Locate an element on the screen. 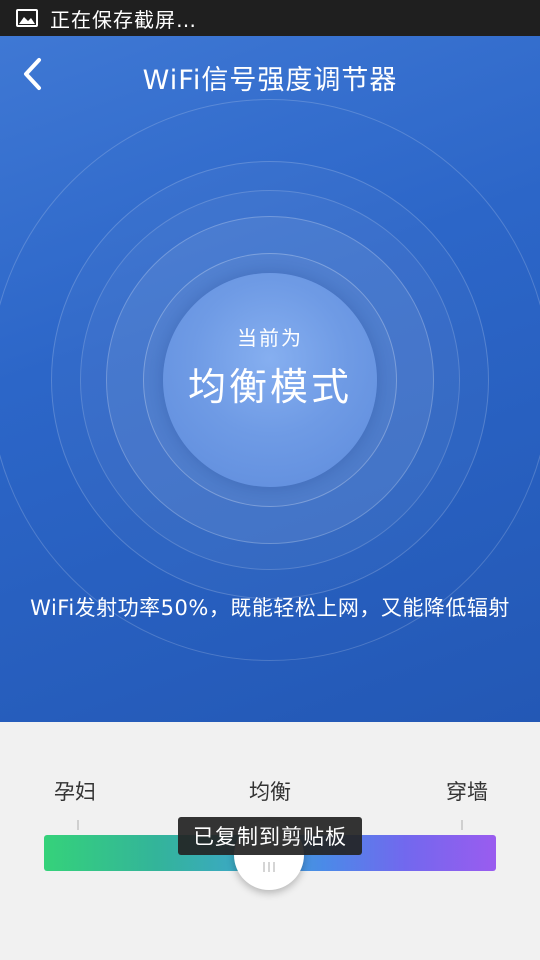 This screenshot has width=540, height=960. grip-icon is located at coordinates (269, 867).